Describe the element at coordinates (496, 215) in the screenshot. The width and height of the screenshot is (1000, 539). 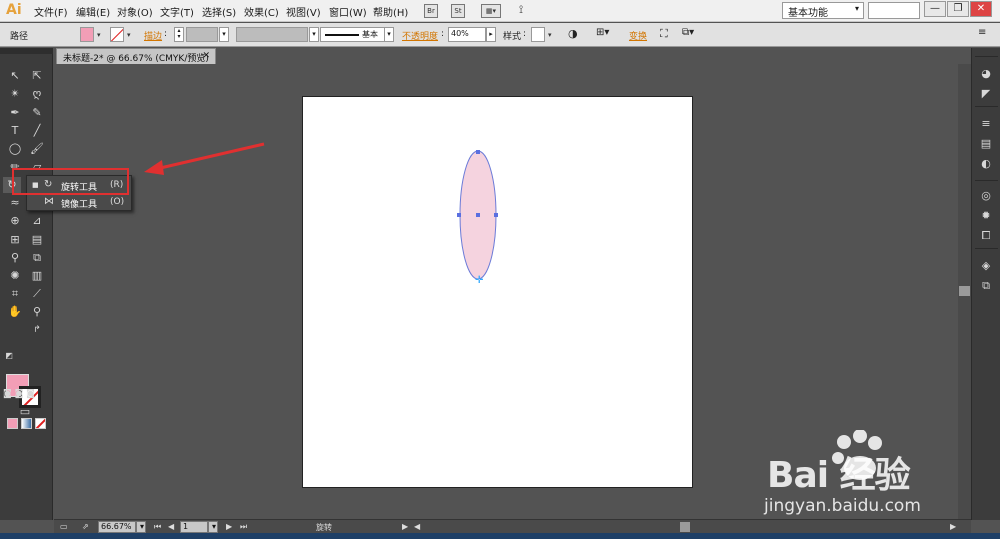
I see `anchor-point-right` at that location.